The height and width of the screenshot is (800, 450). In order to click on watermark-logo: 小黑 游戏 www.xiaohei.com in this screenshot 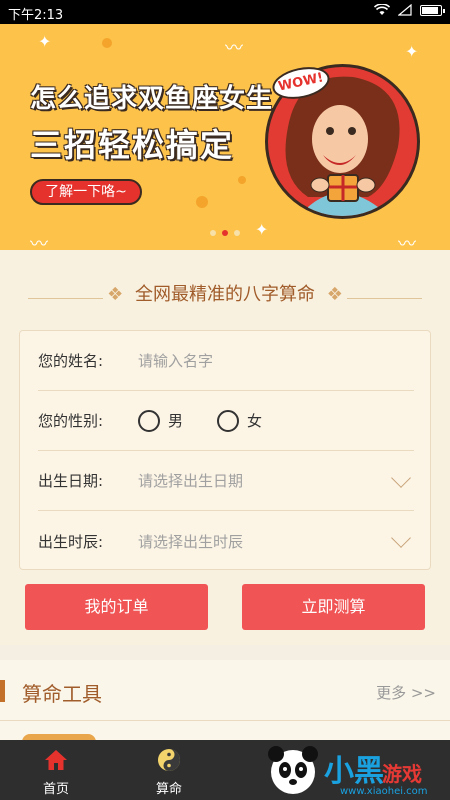, I will do `click(344, 771)`.